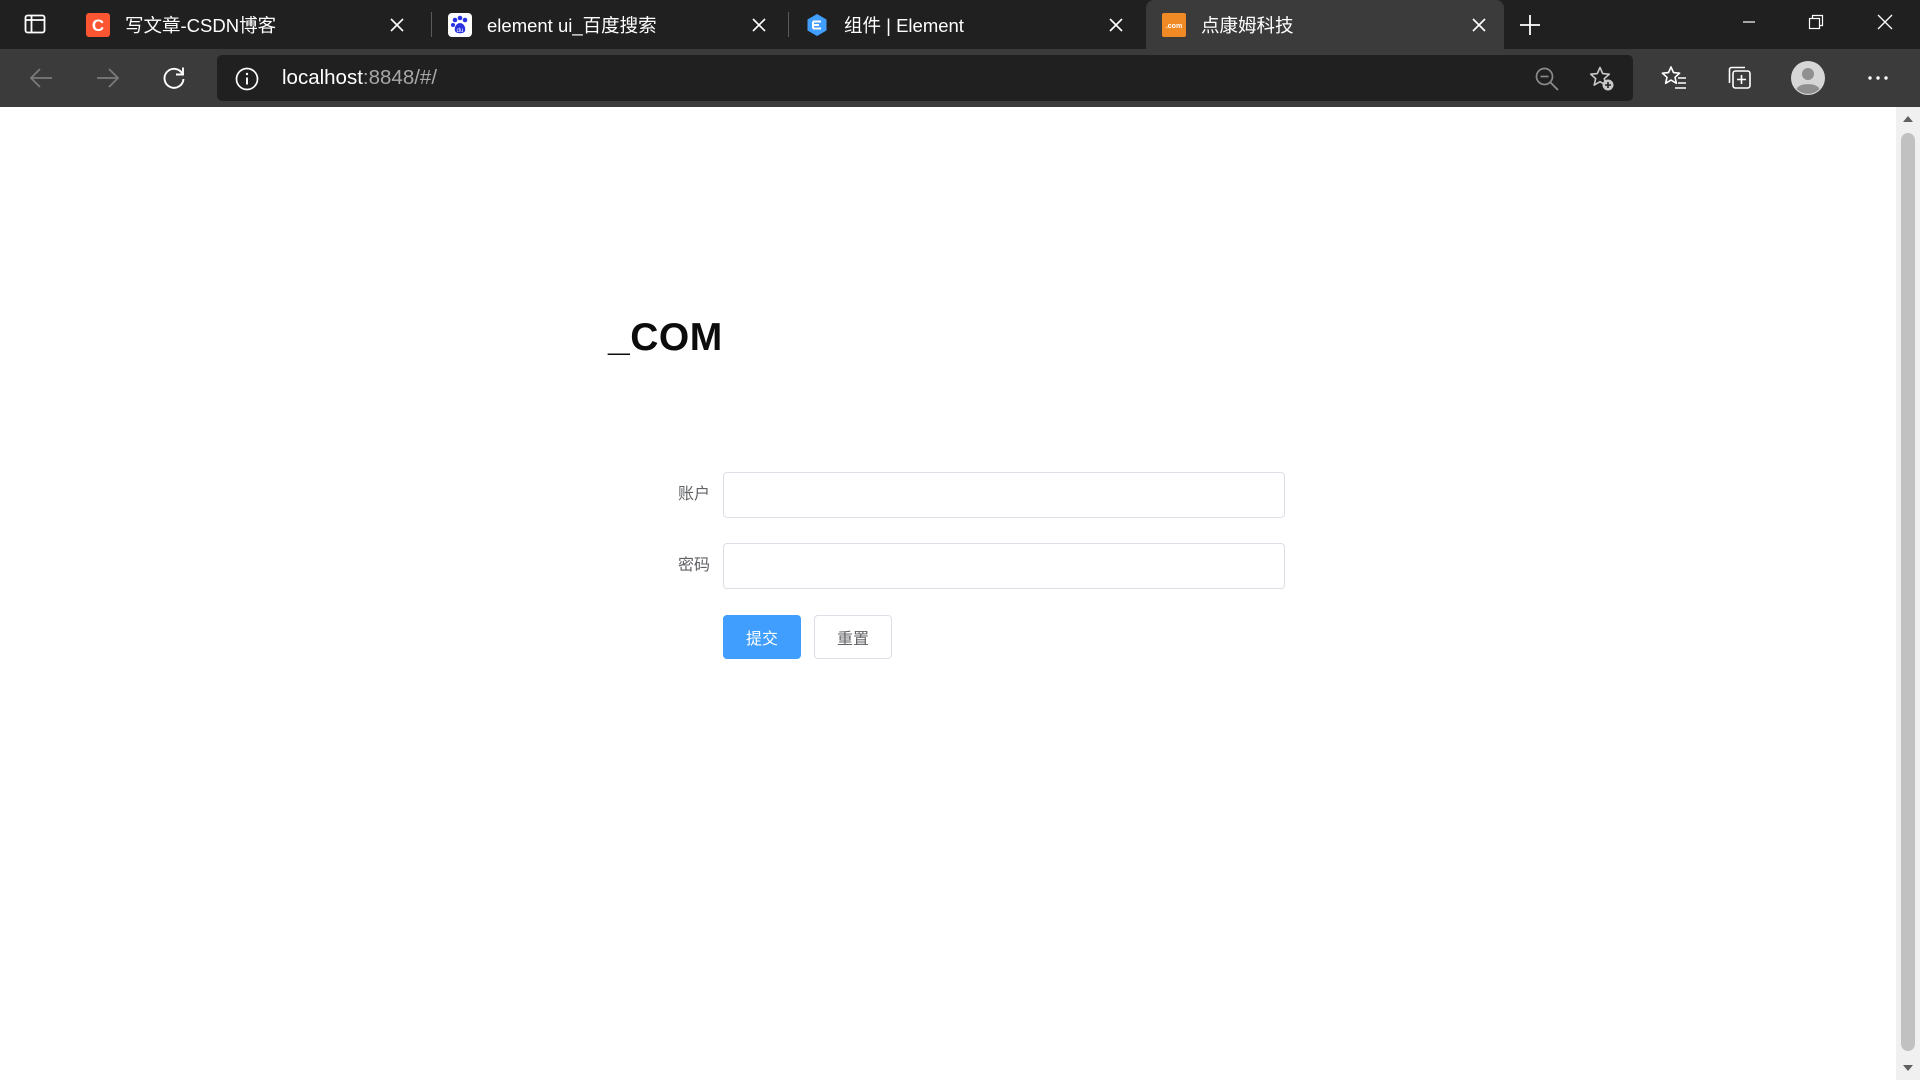 This screenshot has width=1920, height=1080. I want to click on window-close-button, so click(1885, 22).